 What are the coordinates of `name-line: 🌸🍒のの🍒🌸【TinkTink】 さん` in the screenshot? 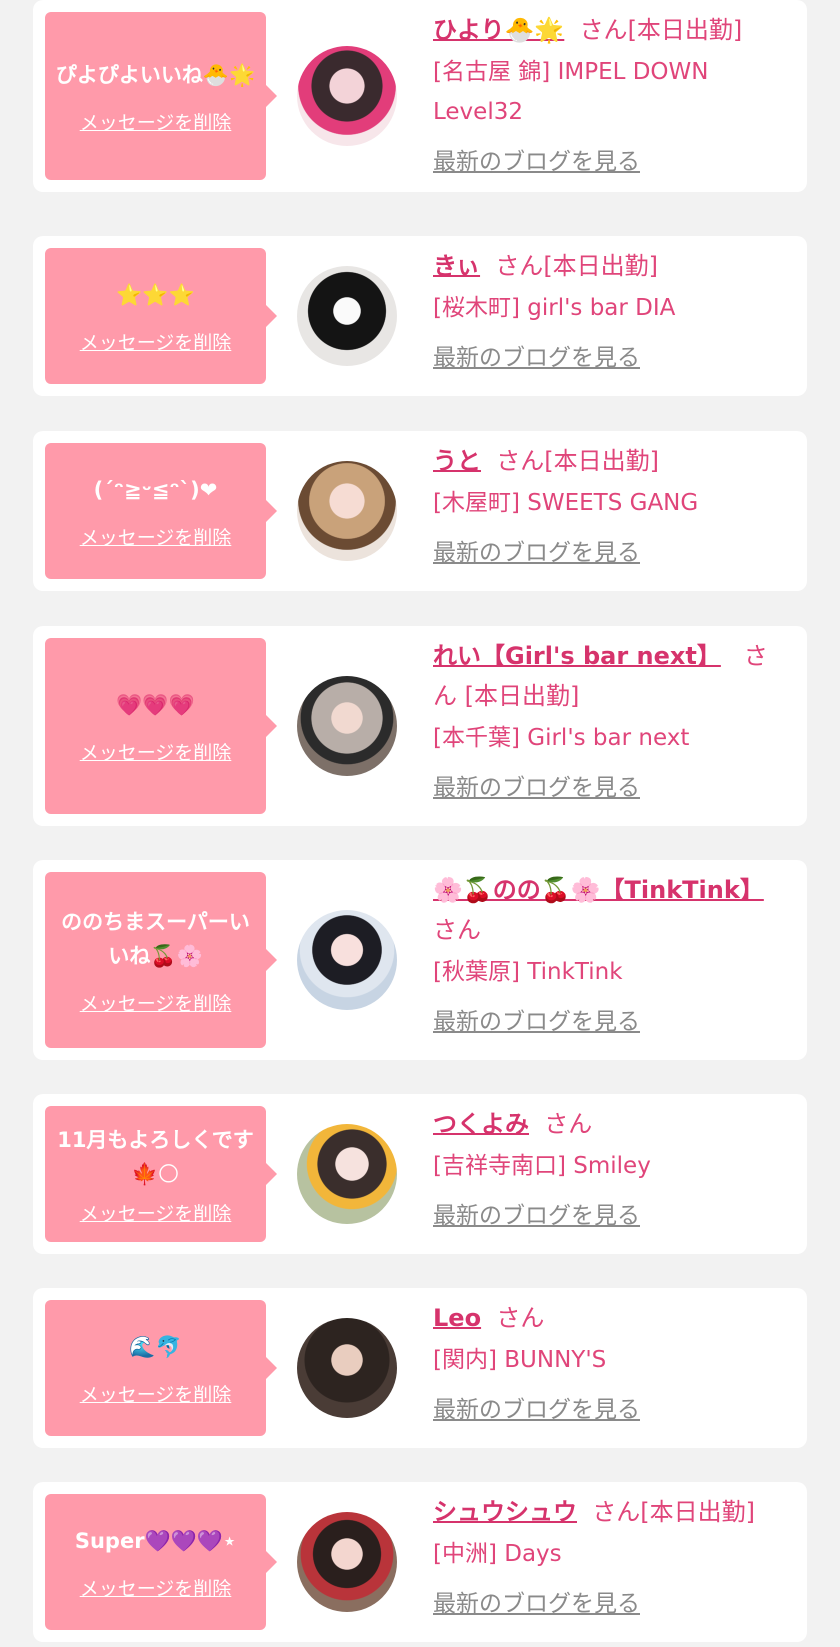 It's located at (611, 910).